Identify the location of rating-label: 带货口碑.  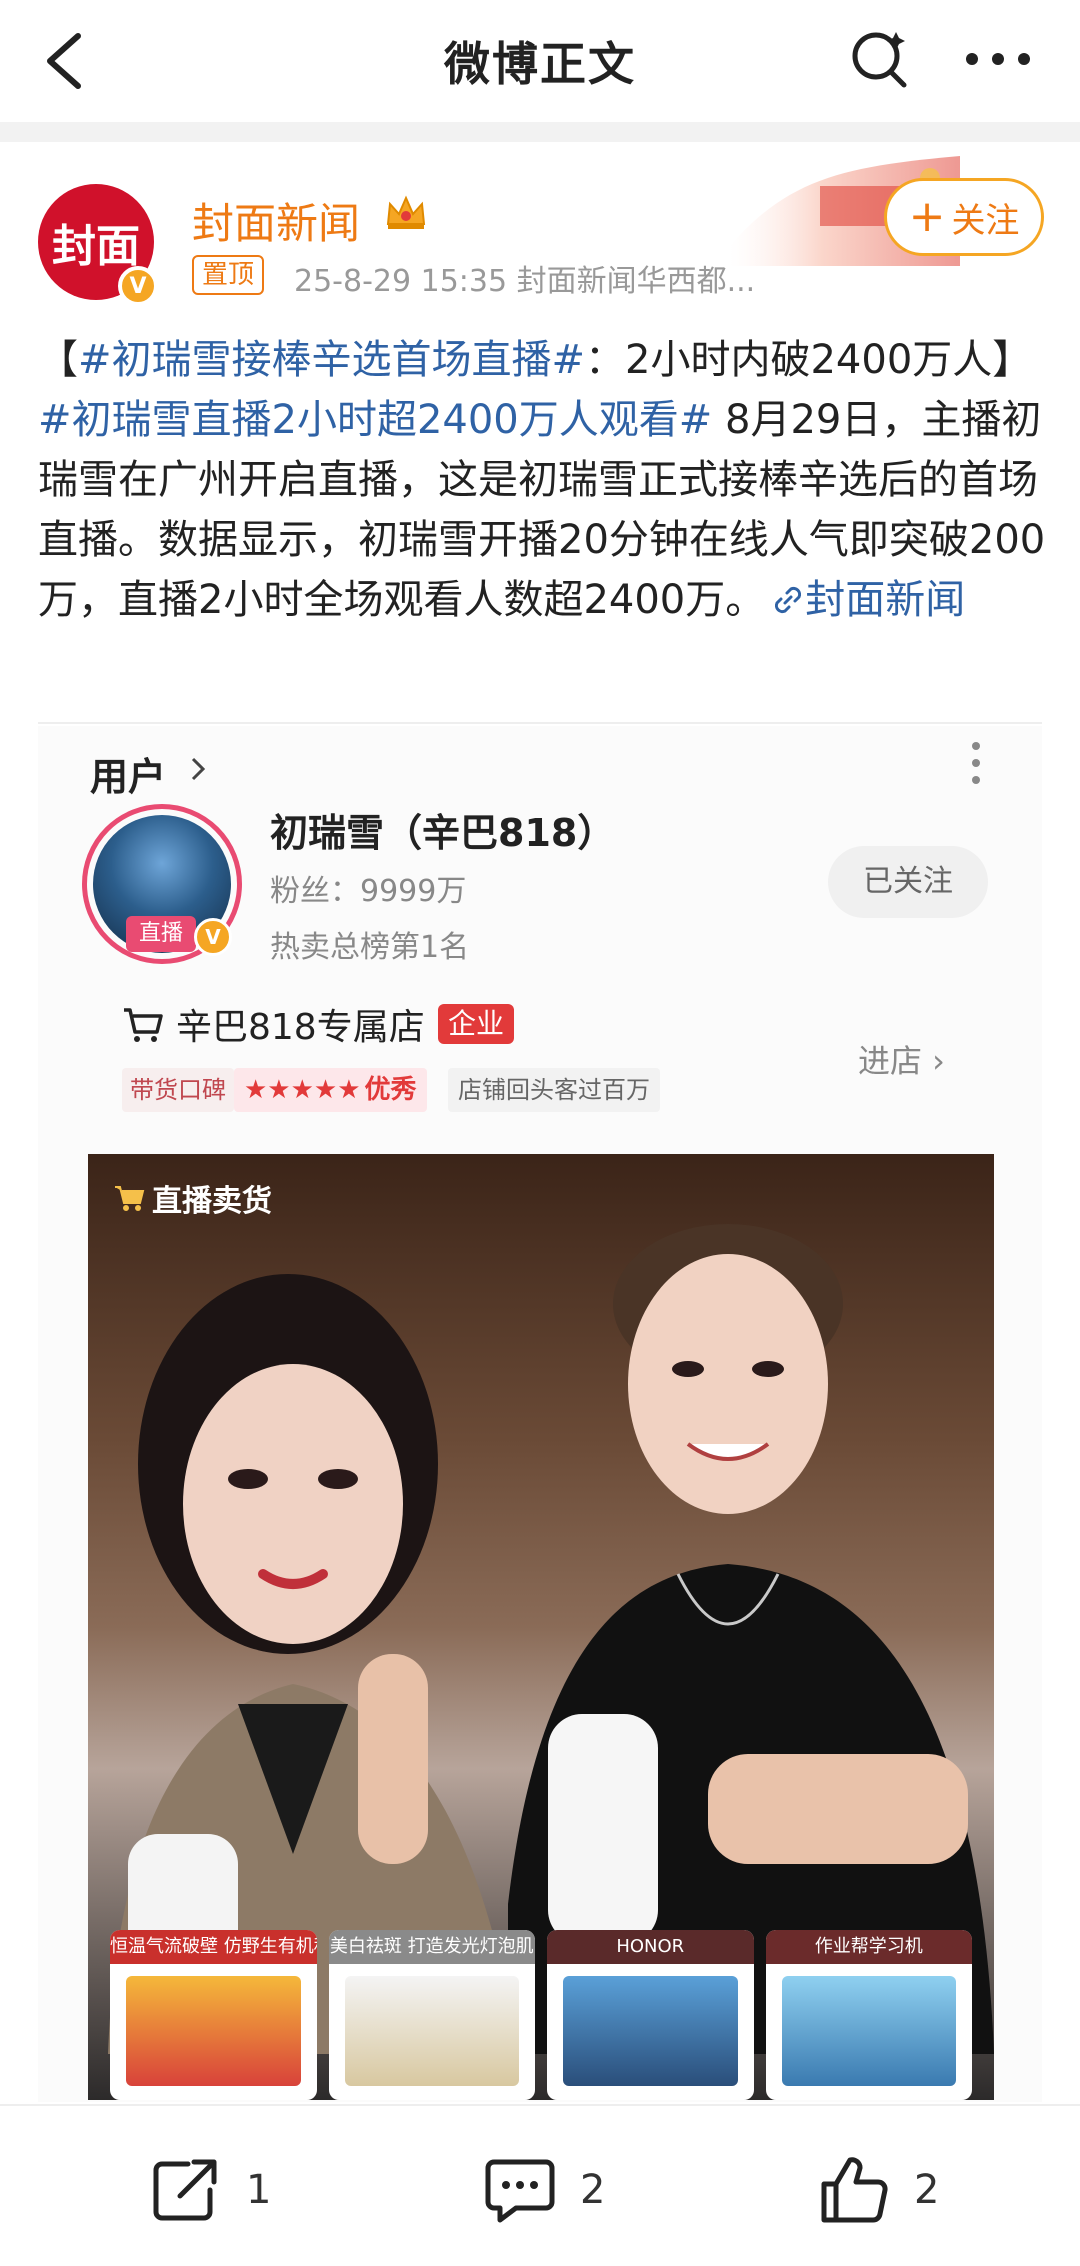
(178, 1090).